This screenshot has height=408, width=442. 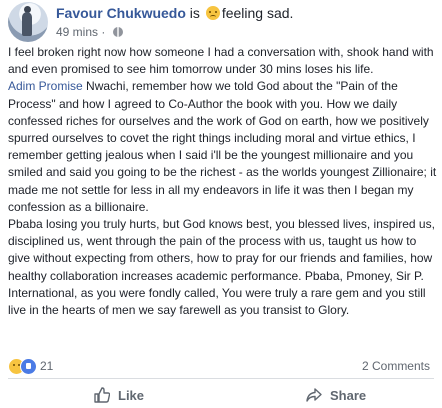 What do you see at coordinates (396, 366) in the screenshot?
I see `comments-count: 2 Comments` at bounding box center [396, 366].